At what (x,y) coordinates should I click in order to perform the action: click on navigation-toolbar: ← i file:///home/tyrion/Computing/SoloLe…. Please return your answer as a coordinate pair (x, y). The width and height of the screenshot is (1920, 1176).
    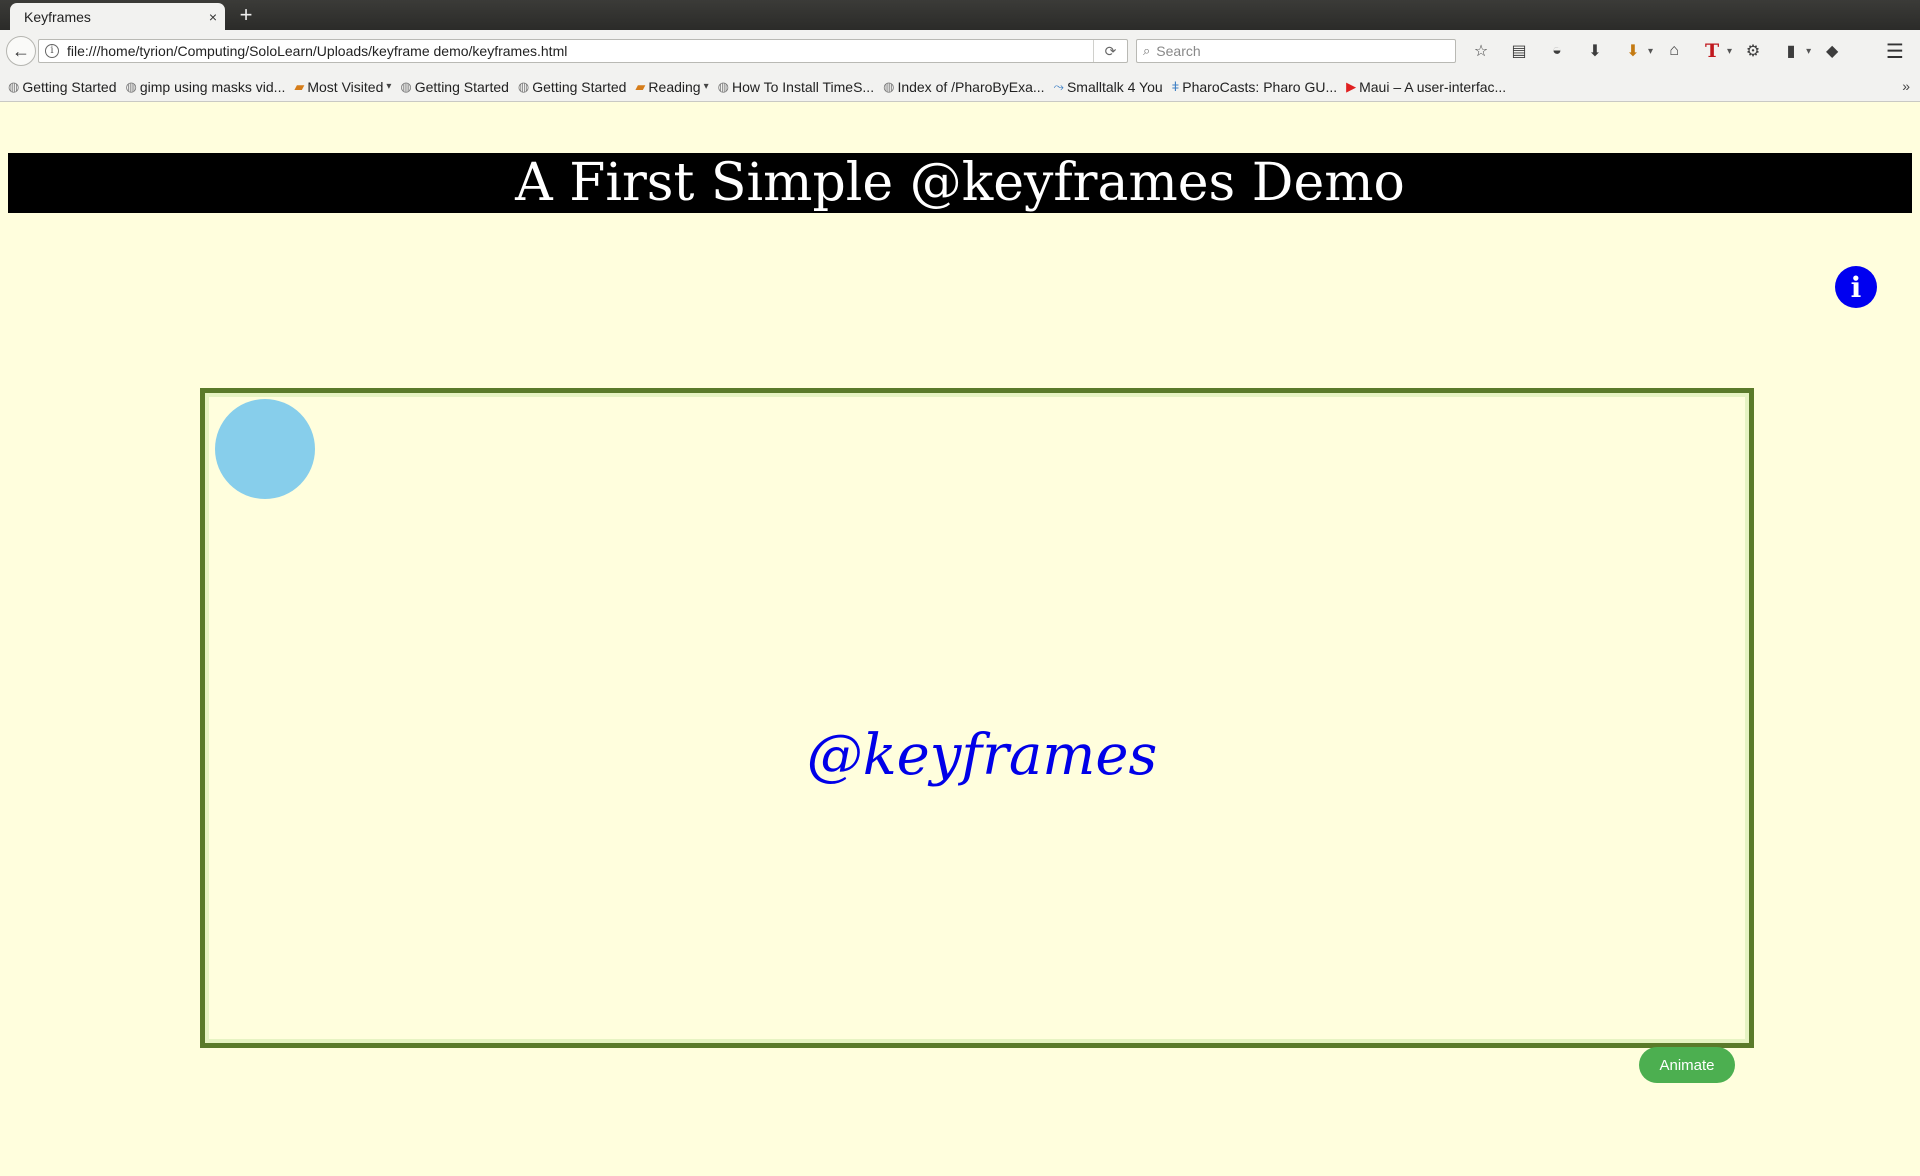
    Looking at the image, I should click on (960, 51).